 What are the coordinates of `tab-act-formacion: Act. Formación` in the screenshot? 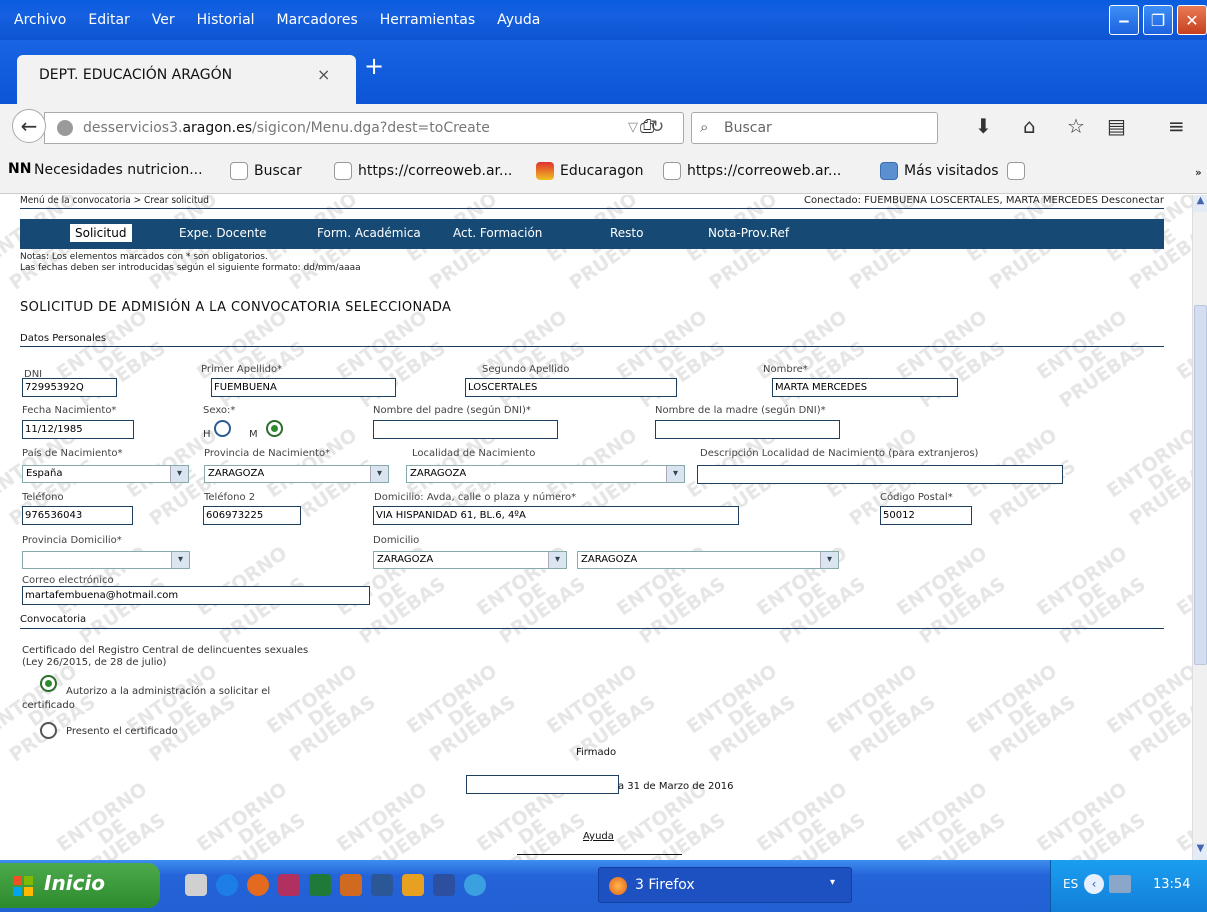 It's located at (497, 233).